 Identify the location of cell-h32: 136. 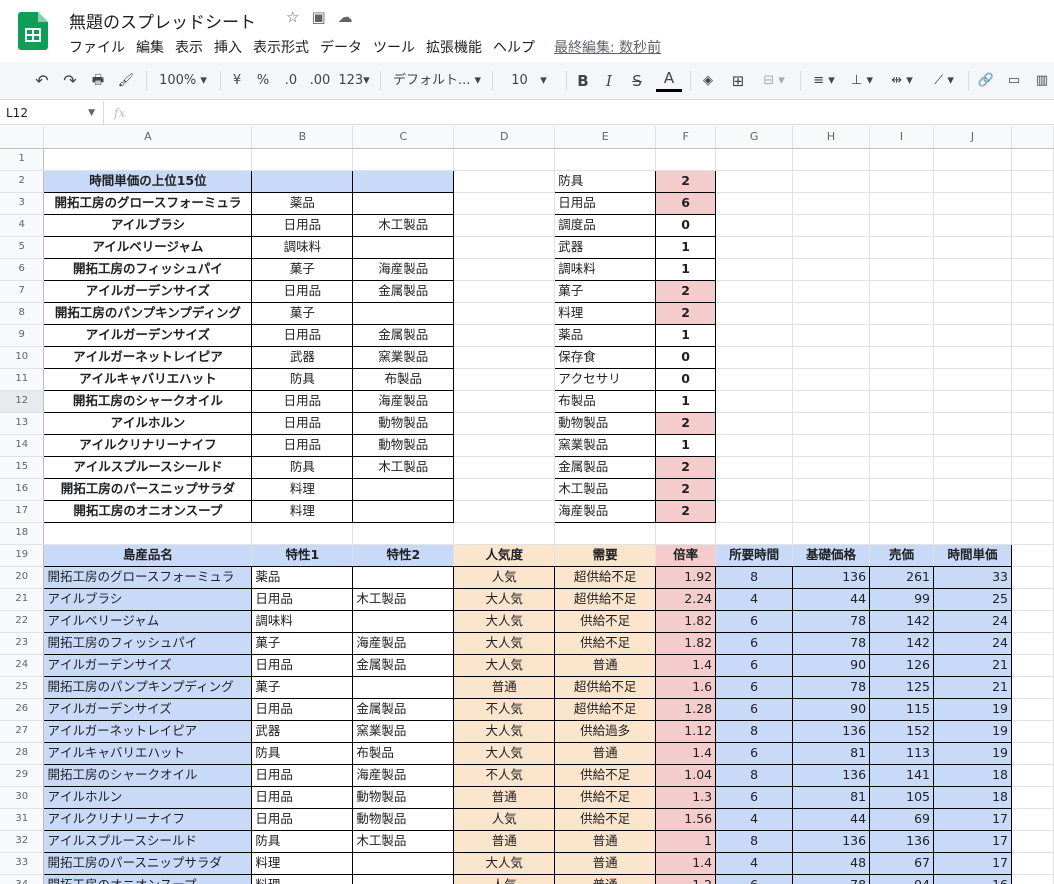
(831, 841).